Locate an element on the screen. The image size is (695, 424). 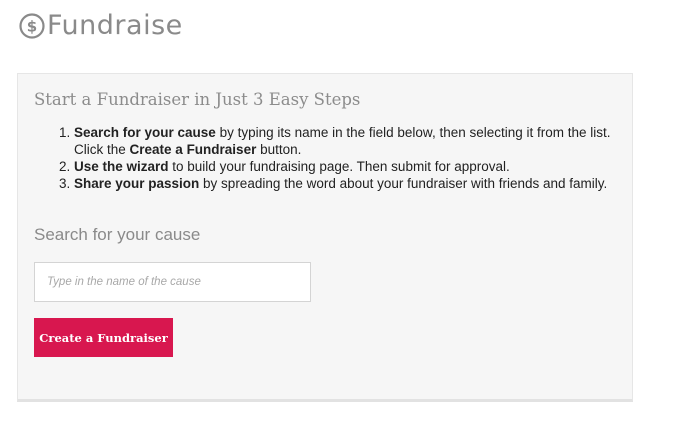
search-heading: Search for your cause is located at coordinates (117, 234).